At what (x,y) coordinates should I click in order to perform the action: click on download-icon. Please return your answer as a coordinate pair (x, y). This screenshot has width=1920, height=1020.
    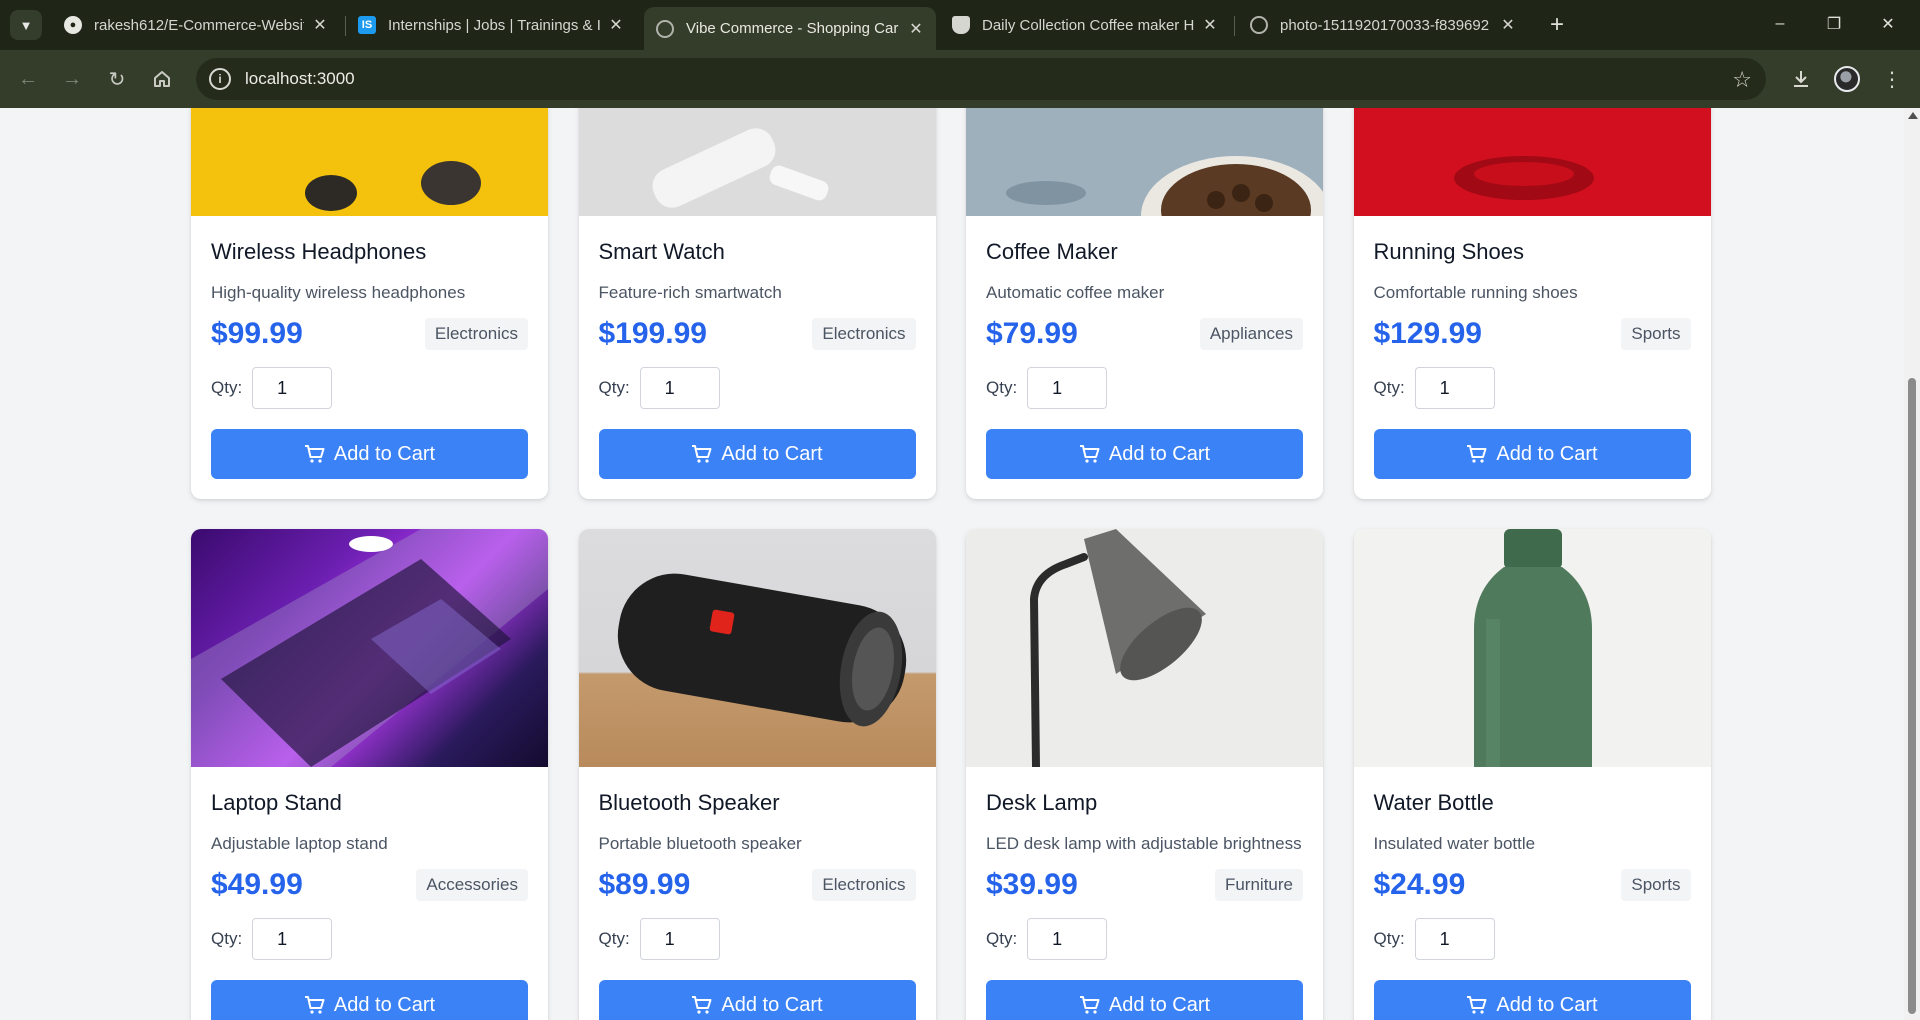
    Looking at the image, I should click on (1801, 79).